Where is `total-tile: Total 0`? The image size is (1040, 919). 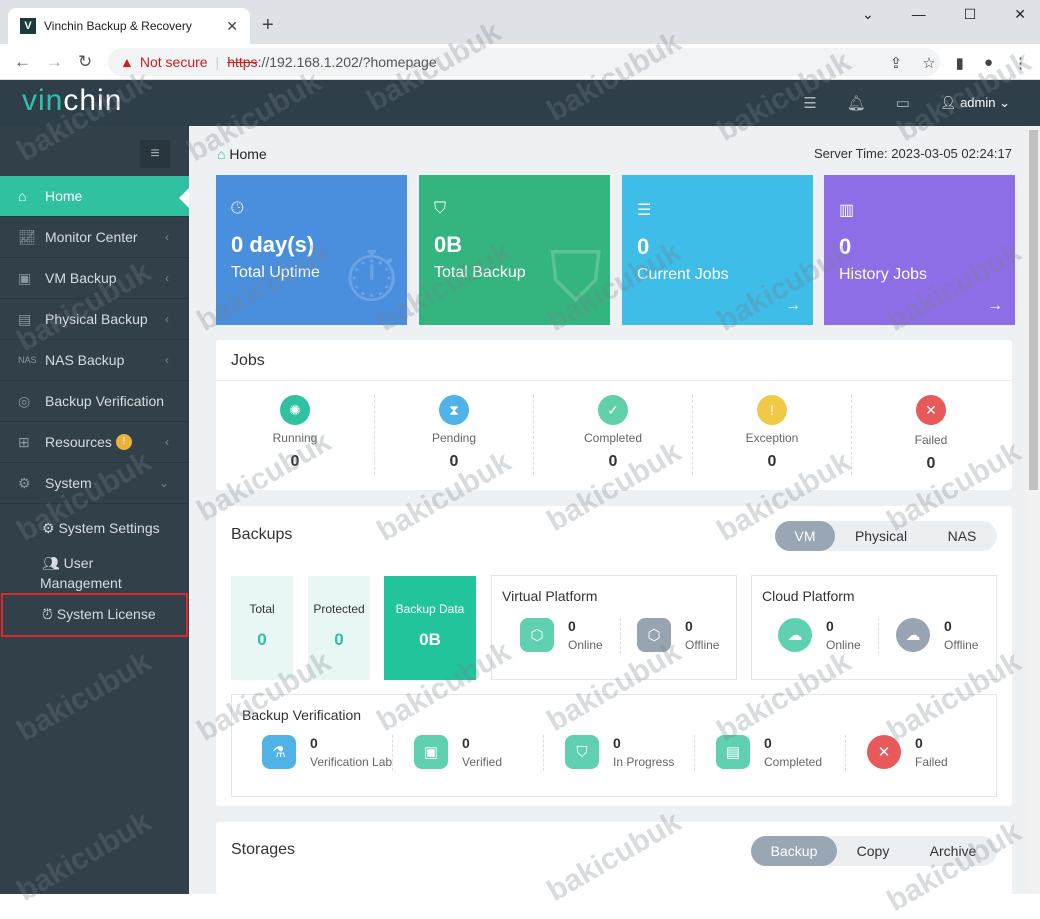
total-tile: Total 0 is located at coordinates (262, 628).